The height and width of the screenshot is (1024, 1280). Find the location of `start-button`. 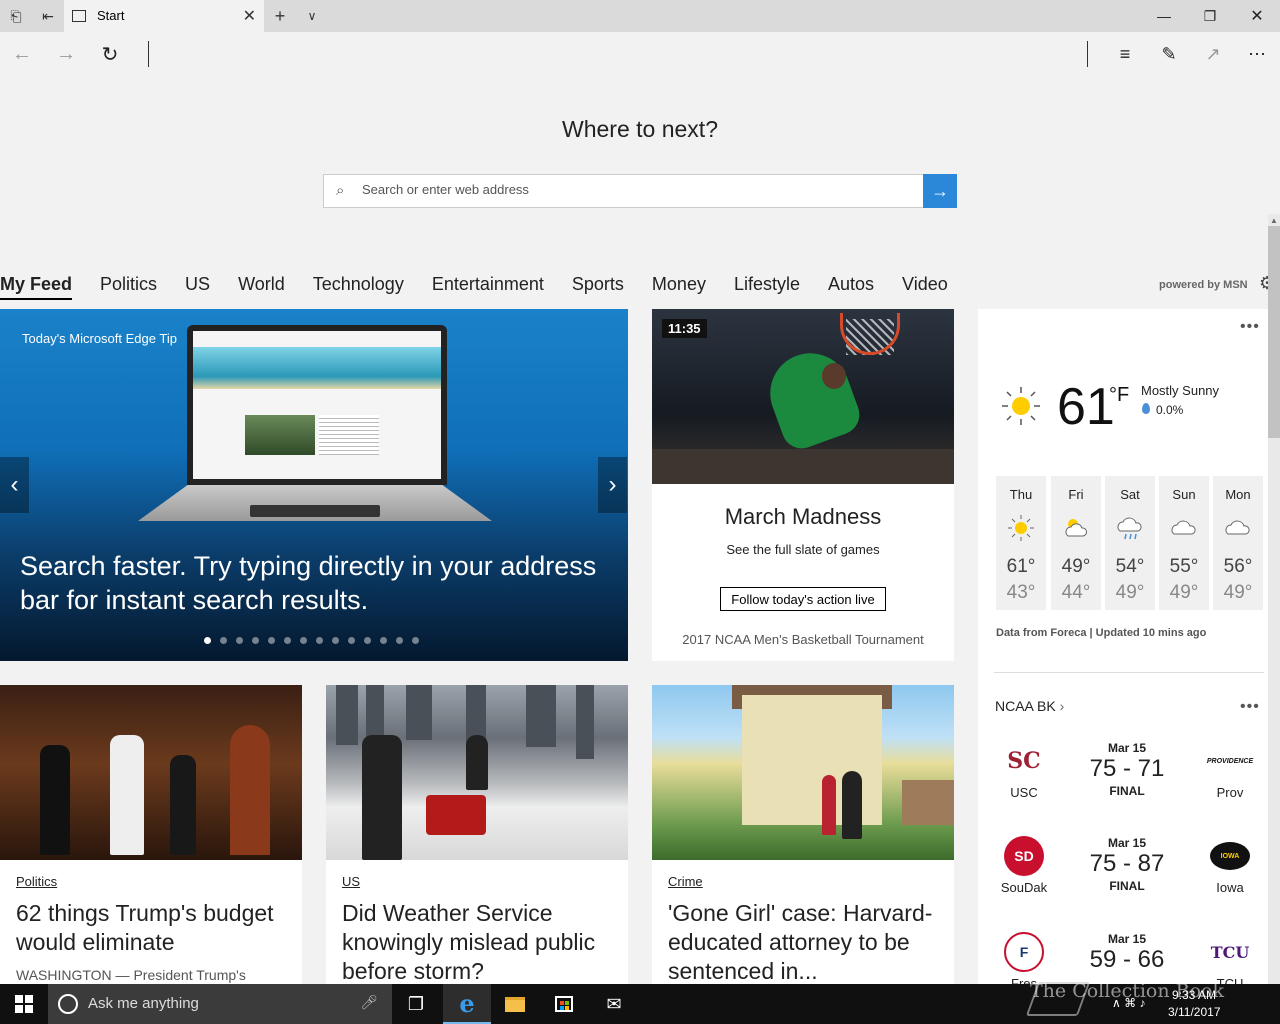

start-button is located at coordinates (24, 1004).